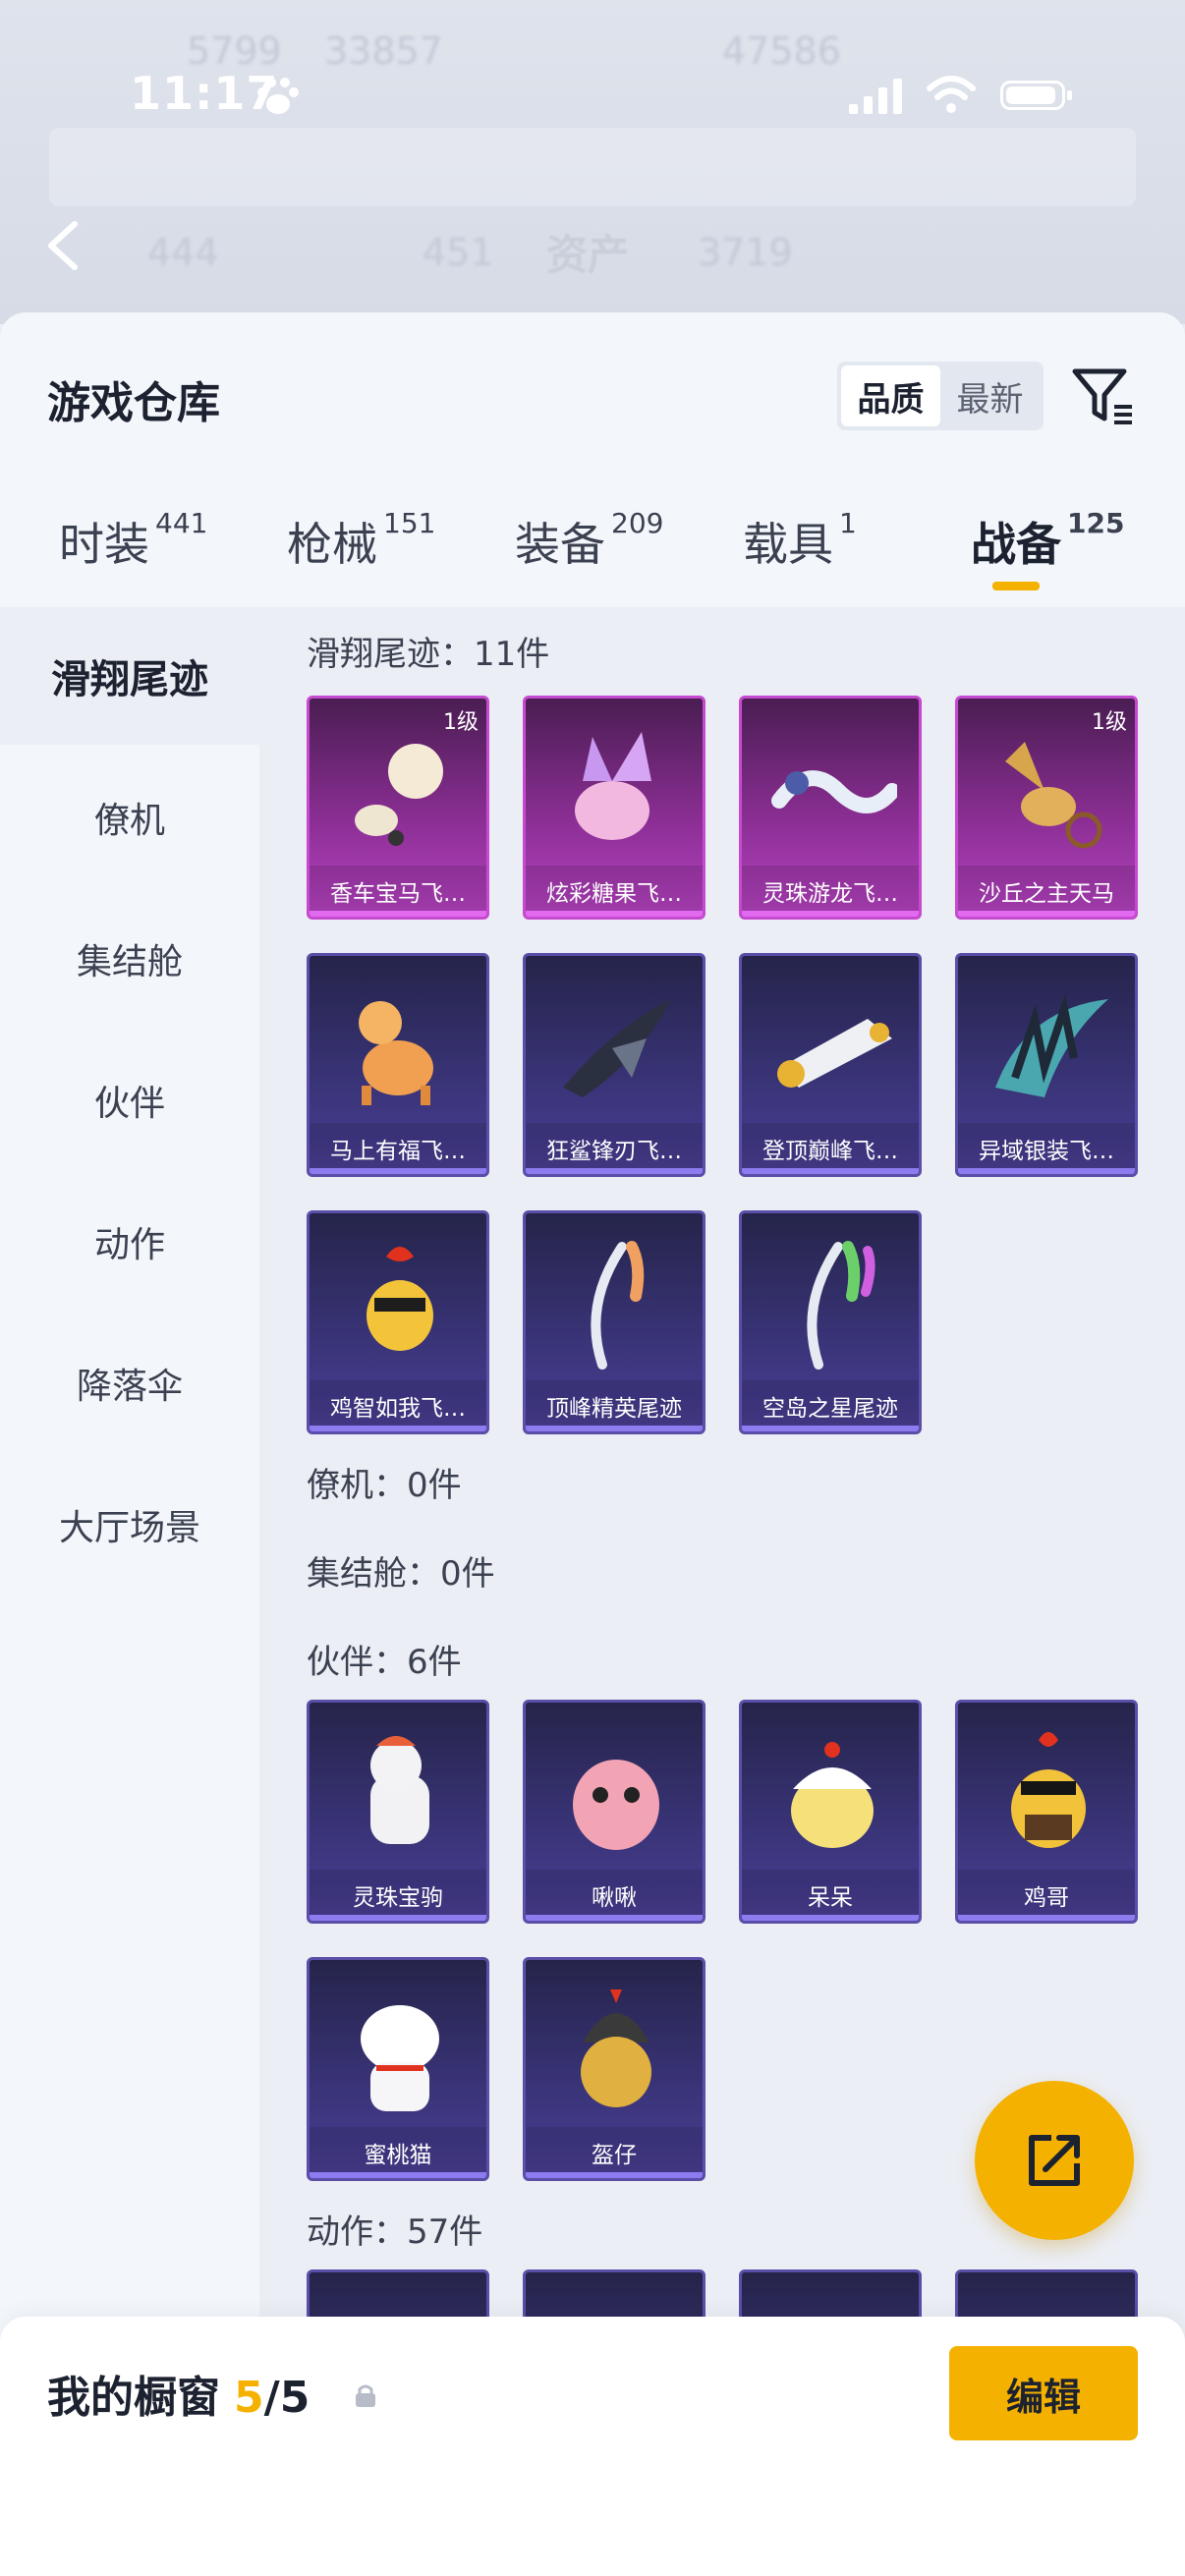  What do you see at coordinates (560, 544) in the screenshot?
I see `tab-label: 装备` at bounding box center [560, 544].